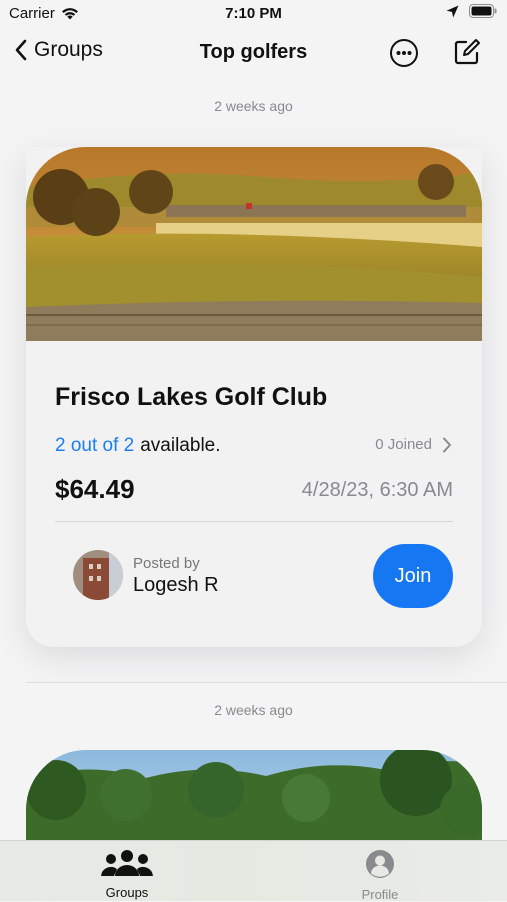 The height and width of the screenshot is (902, 507). I want to click on divider, so click(254, 521).